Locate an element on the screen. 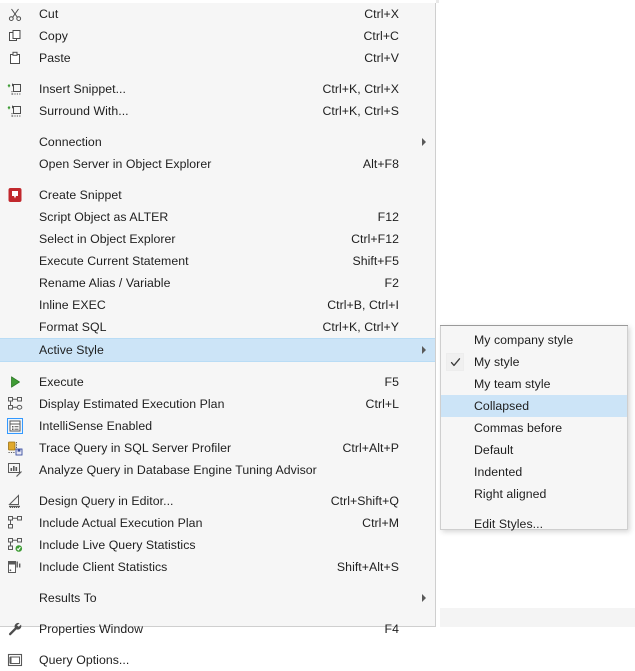 The image size is (635, 671). menu-item-design-query-in-editor: Design Query in Editor... Ctrl+Shift+Q is located at coordinates (217, 501).